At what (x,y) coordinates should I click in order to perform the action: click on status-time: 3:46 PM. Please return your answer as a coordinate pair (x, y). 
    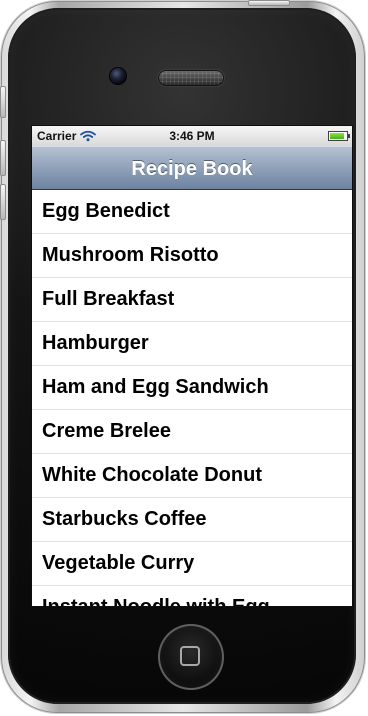
    Looking at the image, I should click on (192, 136).